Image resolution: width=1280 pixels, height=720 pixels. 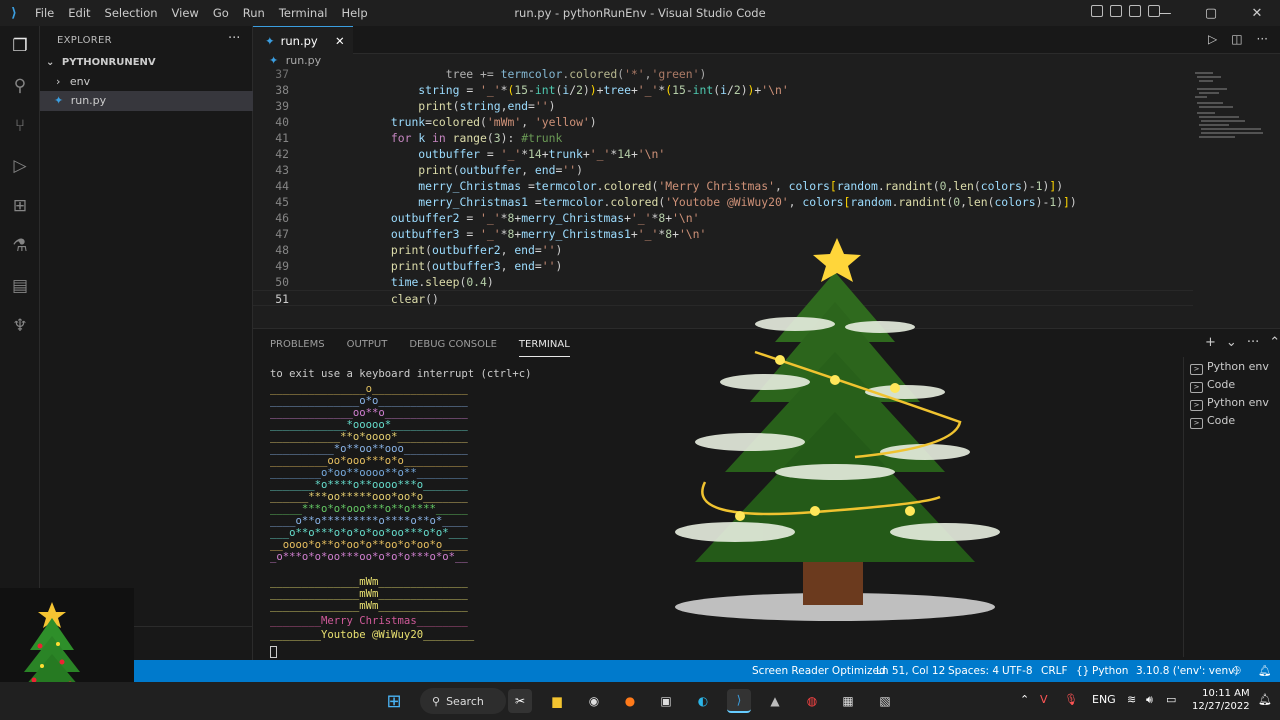 I want to click on menu-run: Run, so click(x=254, y=13).